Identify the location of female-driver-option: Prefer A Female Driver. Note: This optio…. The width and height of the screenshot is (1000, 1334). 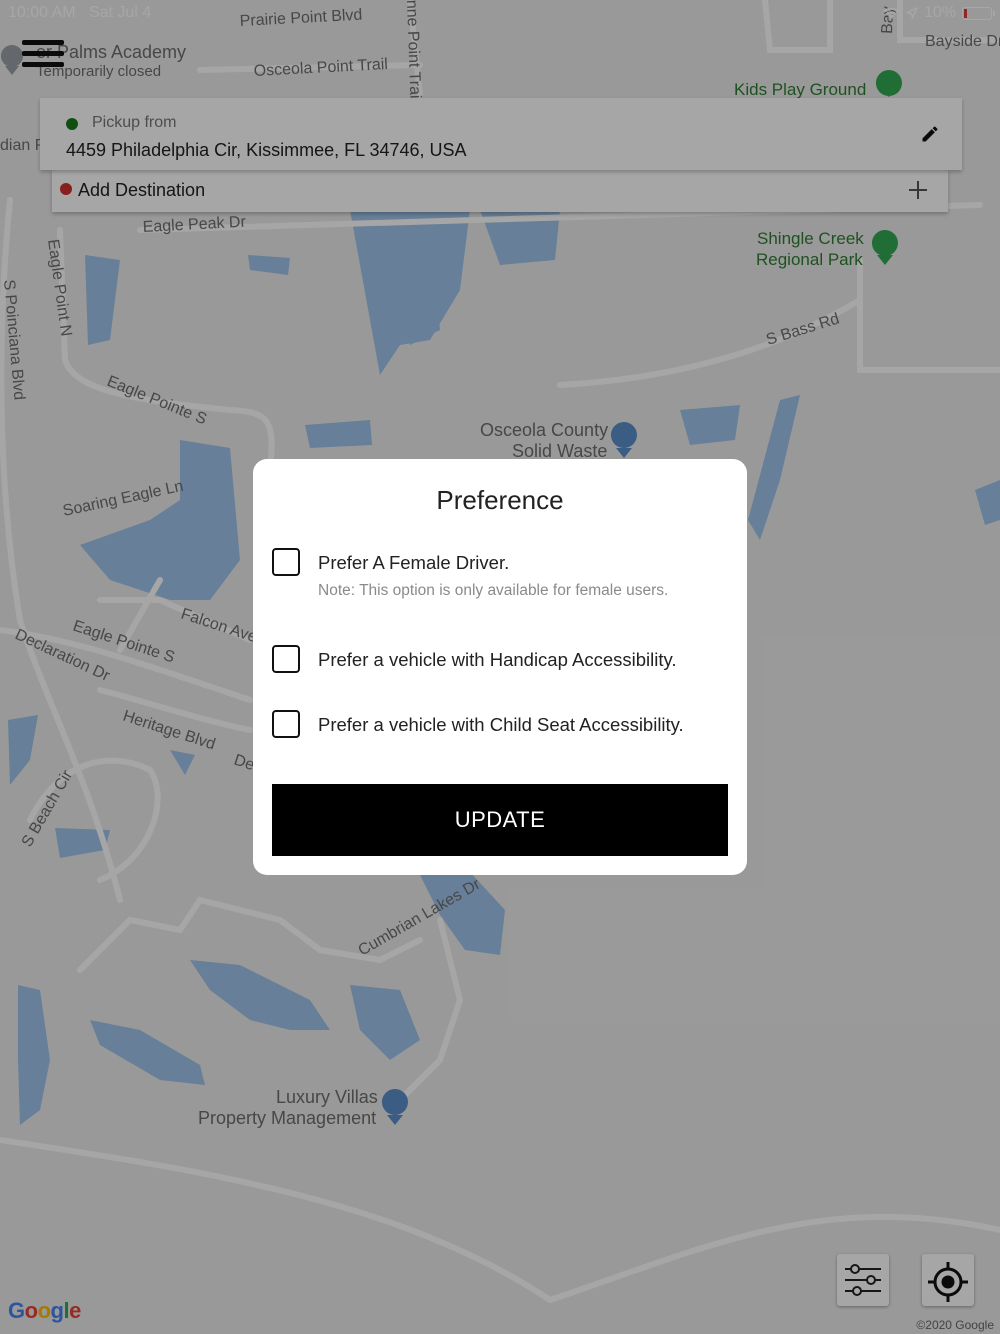
(502, 578).